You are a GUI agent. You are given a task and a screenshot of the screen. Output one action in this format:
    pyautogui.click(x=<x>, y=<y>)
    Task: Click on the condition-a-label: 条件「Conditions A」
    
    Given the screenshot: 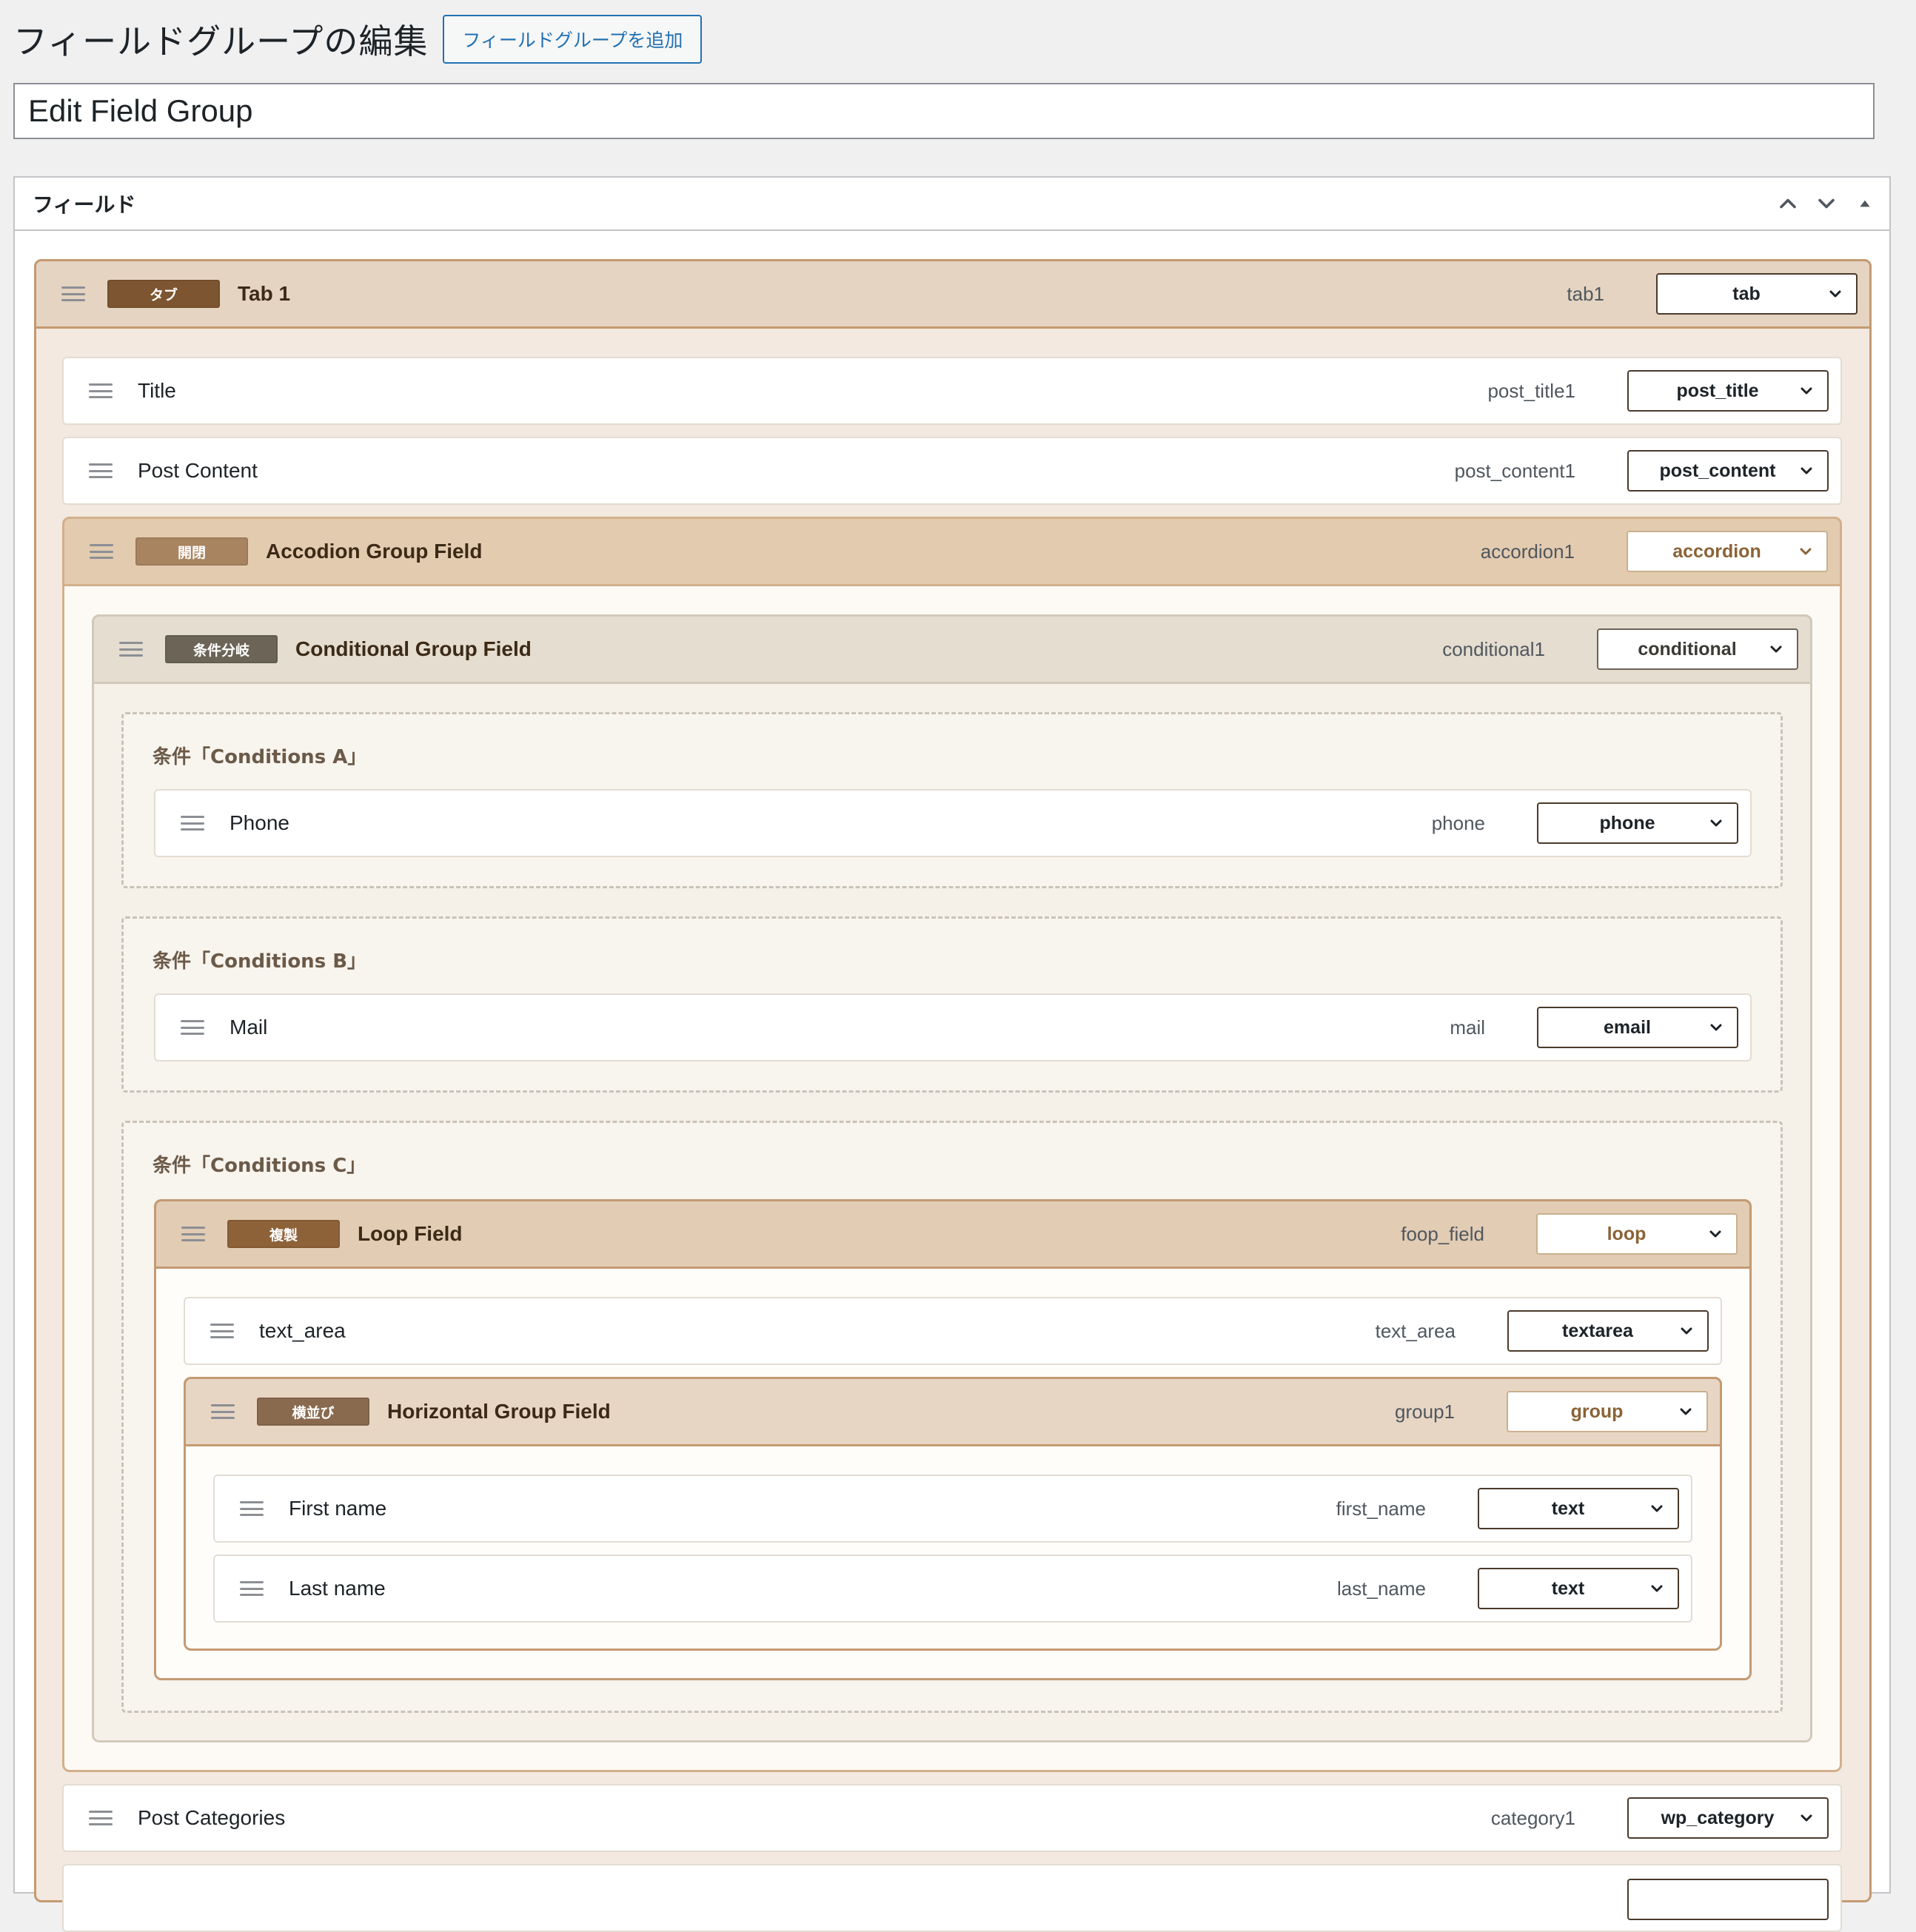 What is the action you would take?
    pyautogui.click(x=260, y=757)
    